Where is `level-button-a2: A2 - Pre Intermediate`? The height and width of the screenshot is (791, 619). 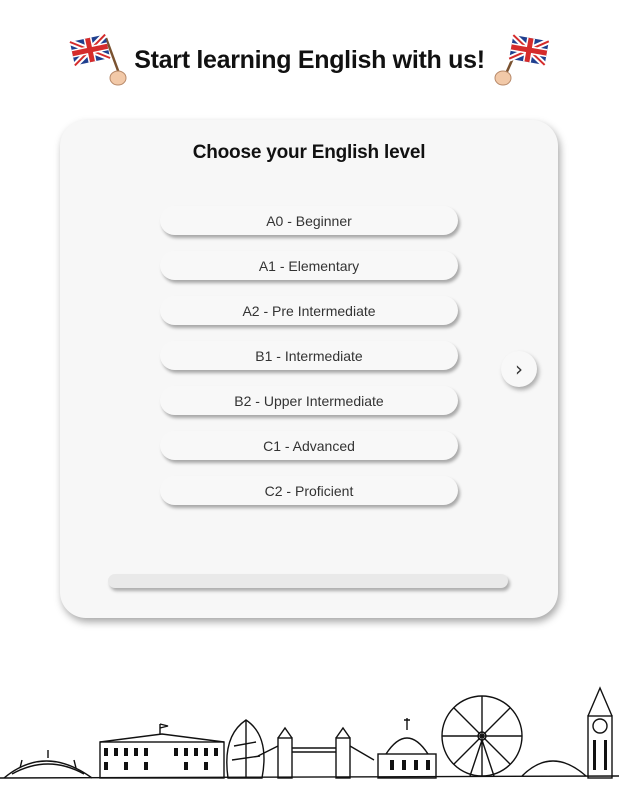 level-button-a2: A2 - Pre Intermediate is located at coordinates (309, 310).